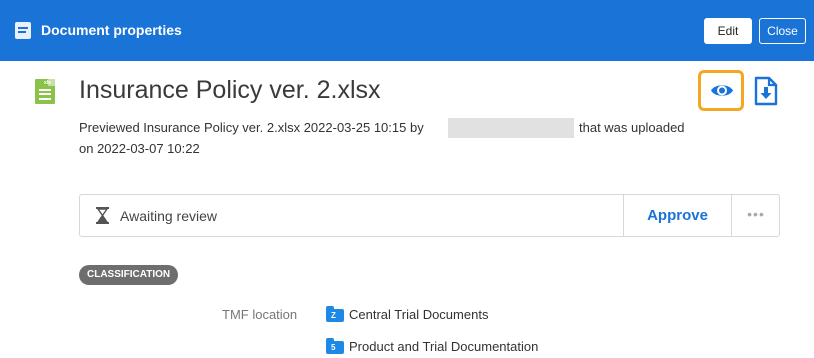 This screenshot has height=358, width=814. What do you see at coordinates (111, 30) in the screenshot?
I see `dialog-title: Document properties` at bounding box center [111, 30].